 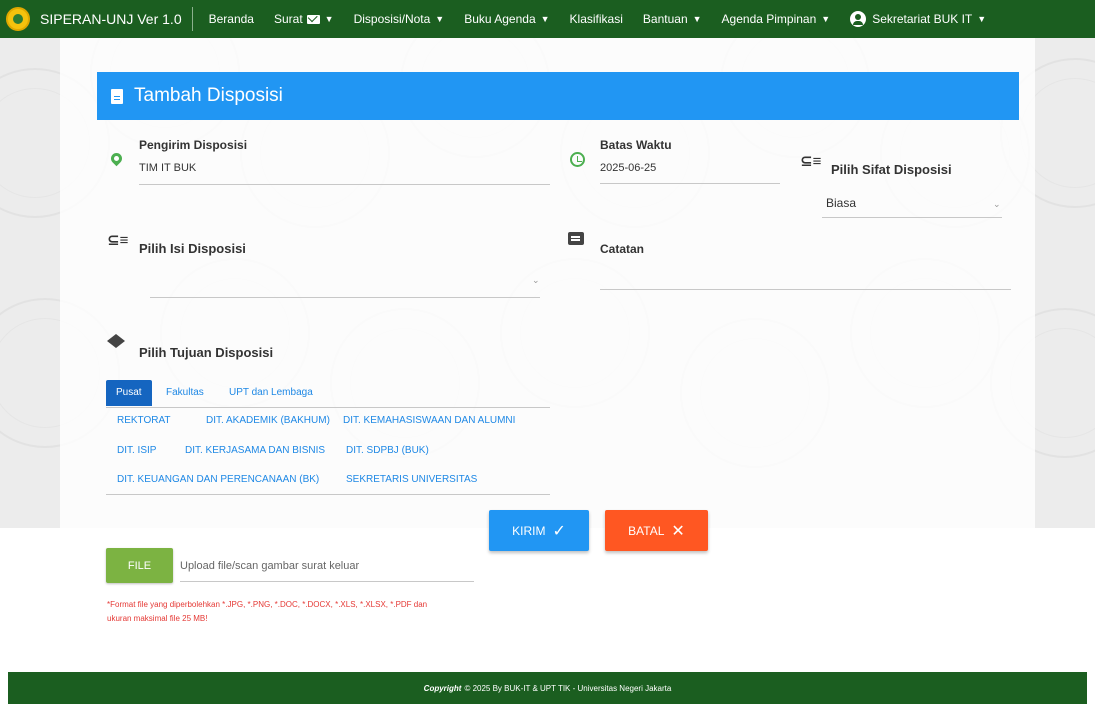 What do you see at coordinates (559, 531) in the screenshot?
I see `check-icon: ✓` at bounding box center [559, 531].